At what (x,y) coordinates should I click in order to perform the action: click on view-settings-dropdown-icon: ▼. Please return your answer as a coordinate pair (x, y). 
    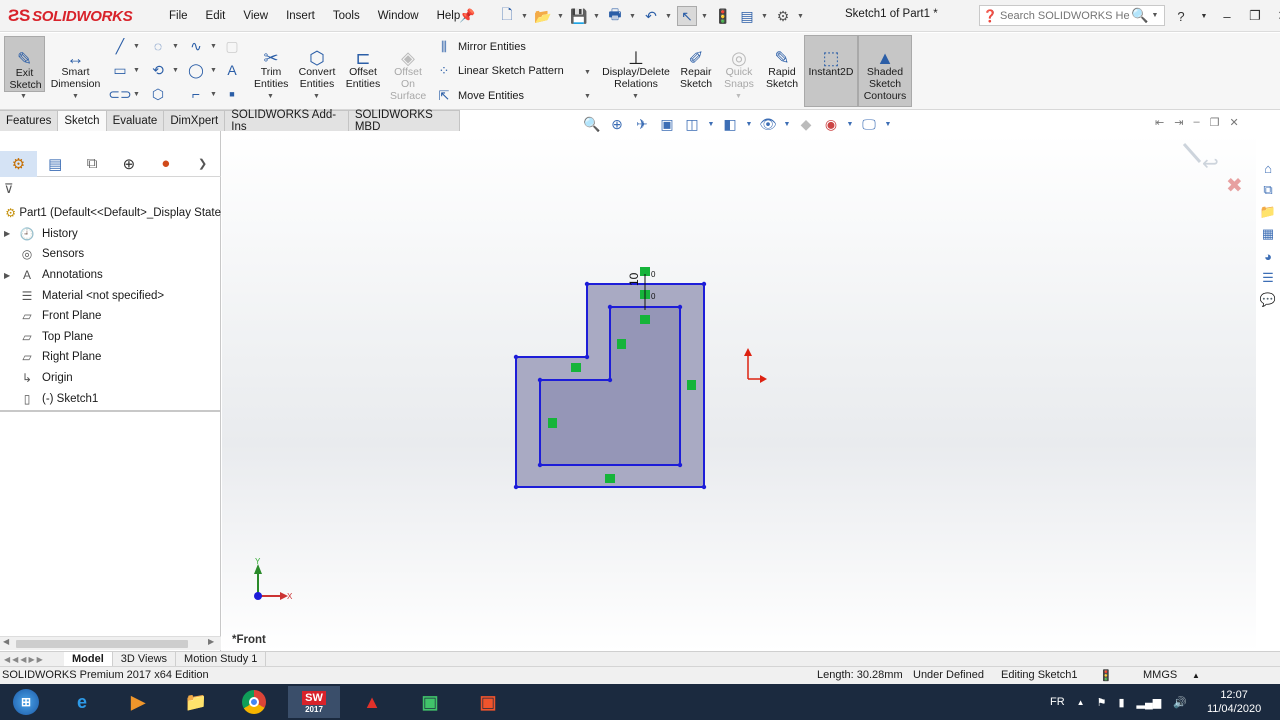
    Looking at the image, I should click on (888, 124).